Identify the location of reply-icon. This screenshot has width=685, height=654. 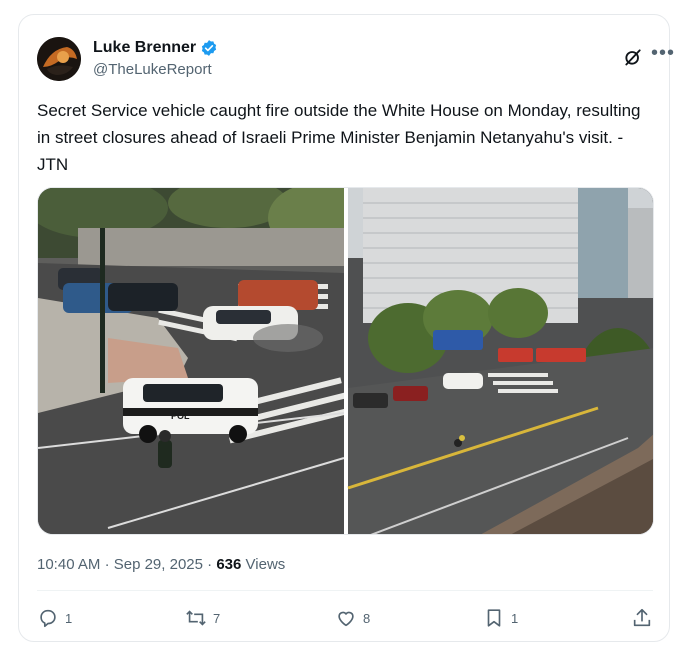
(48, 618).